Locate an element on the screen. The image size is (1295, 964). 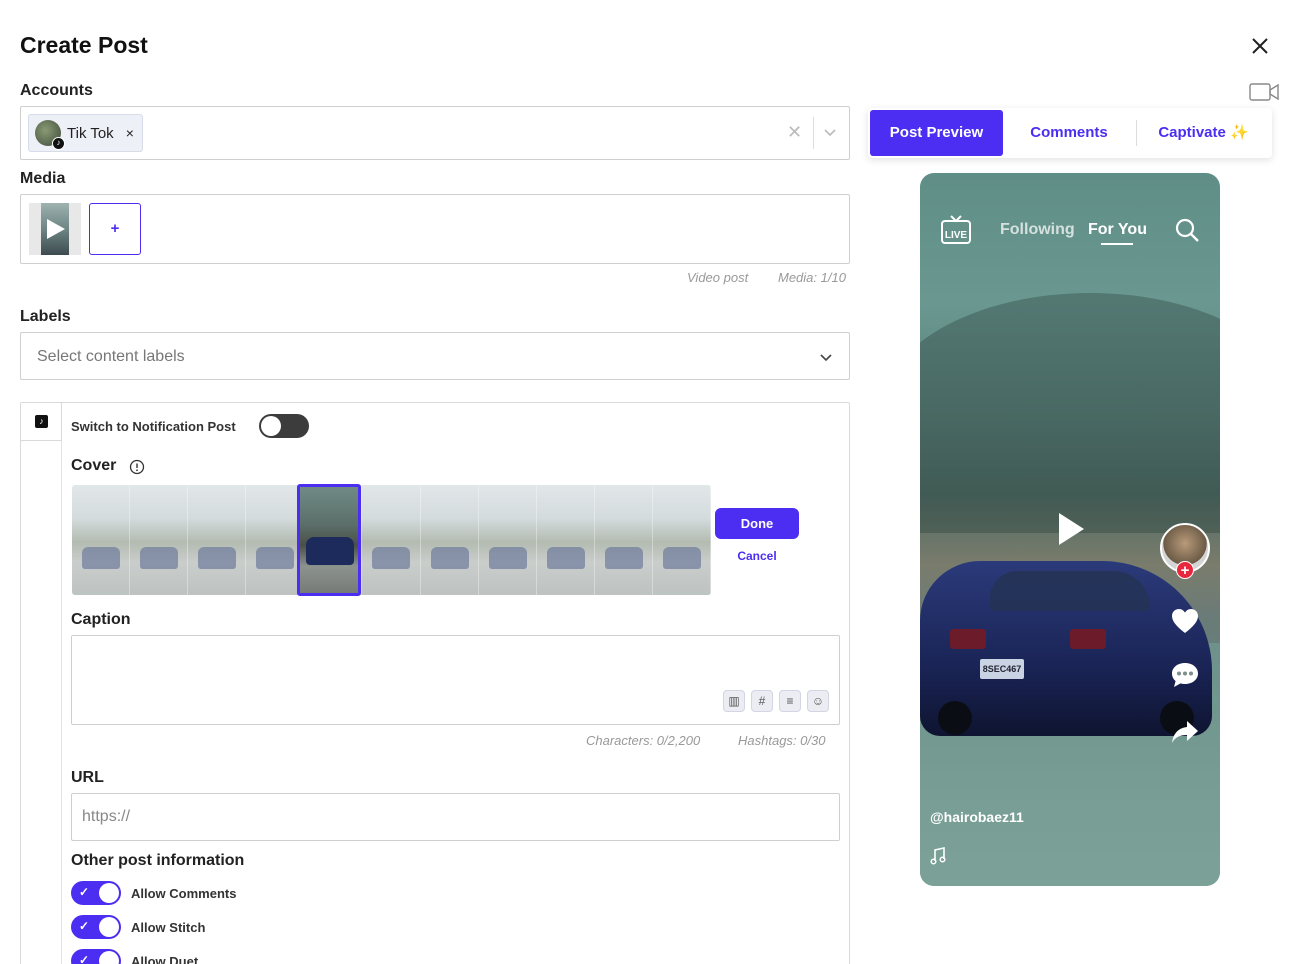
media-area: + is located at coordinates (435, 229).